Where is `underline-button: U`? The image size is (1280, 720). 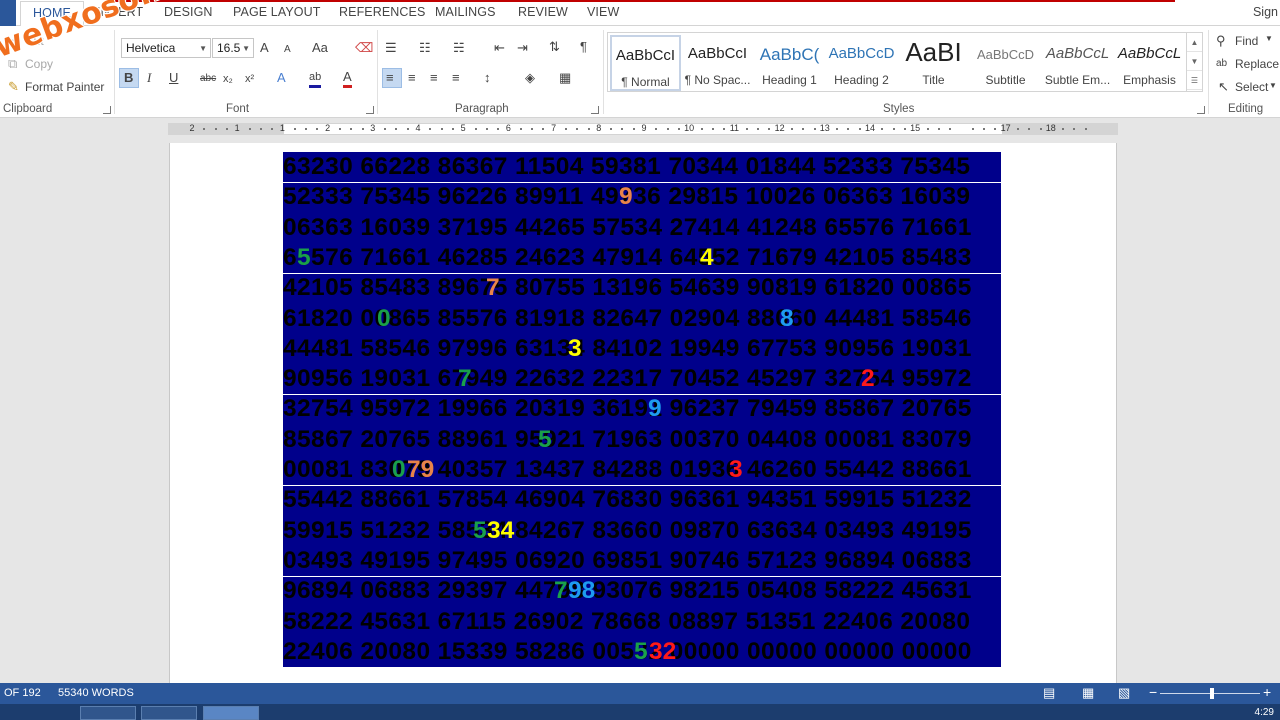
underline-button: U is located at coordinates (173, 78).